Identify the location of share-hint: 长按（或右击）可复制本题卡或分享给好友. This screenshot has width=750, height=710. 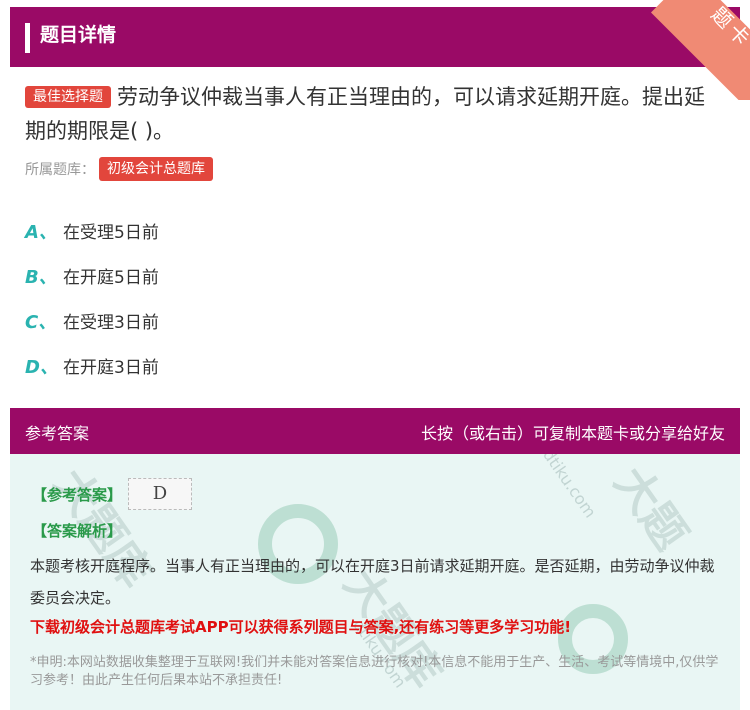
(572, 433).